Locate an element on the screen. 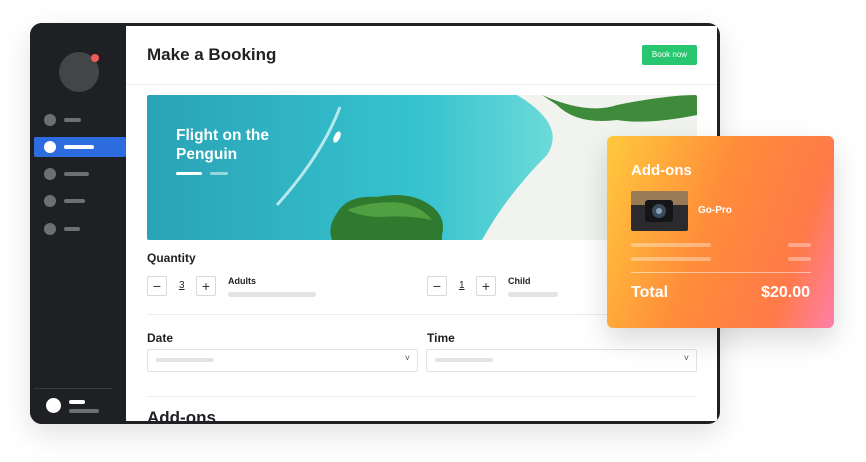 This screenshot has height=462, width=866. adults-label: Adults is located at coordinates (242, 281).